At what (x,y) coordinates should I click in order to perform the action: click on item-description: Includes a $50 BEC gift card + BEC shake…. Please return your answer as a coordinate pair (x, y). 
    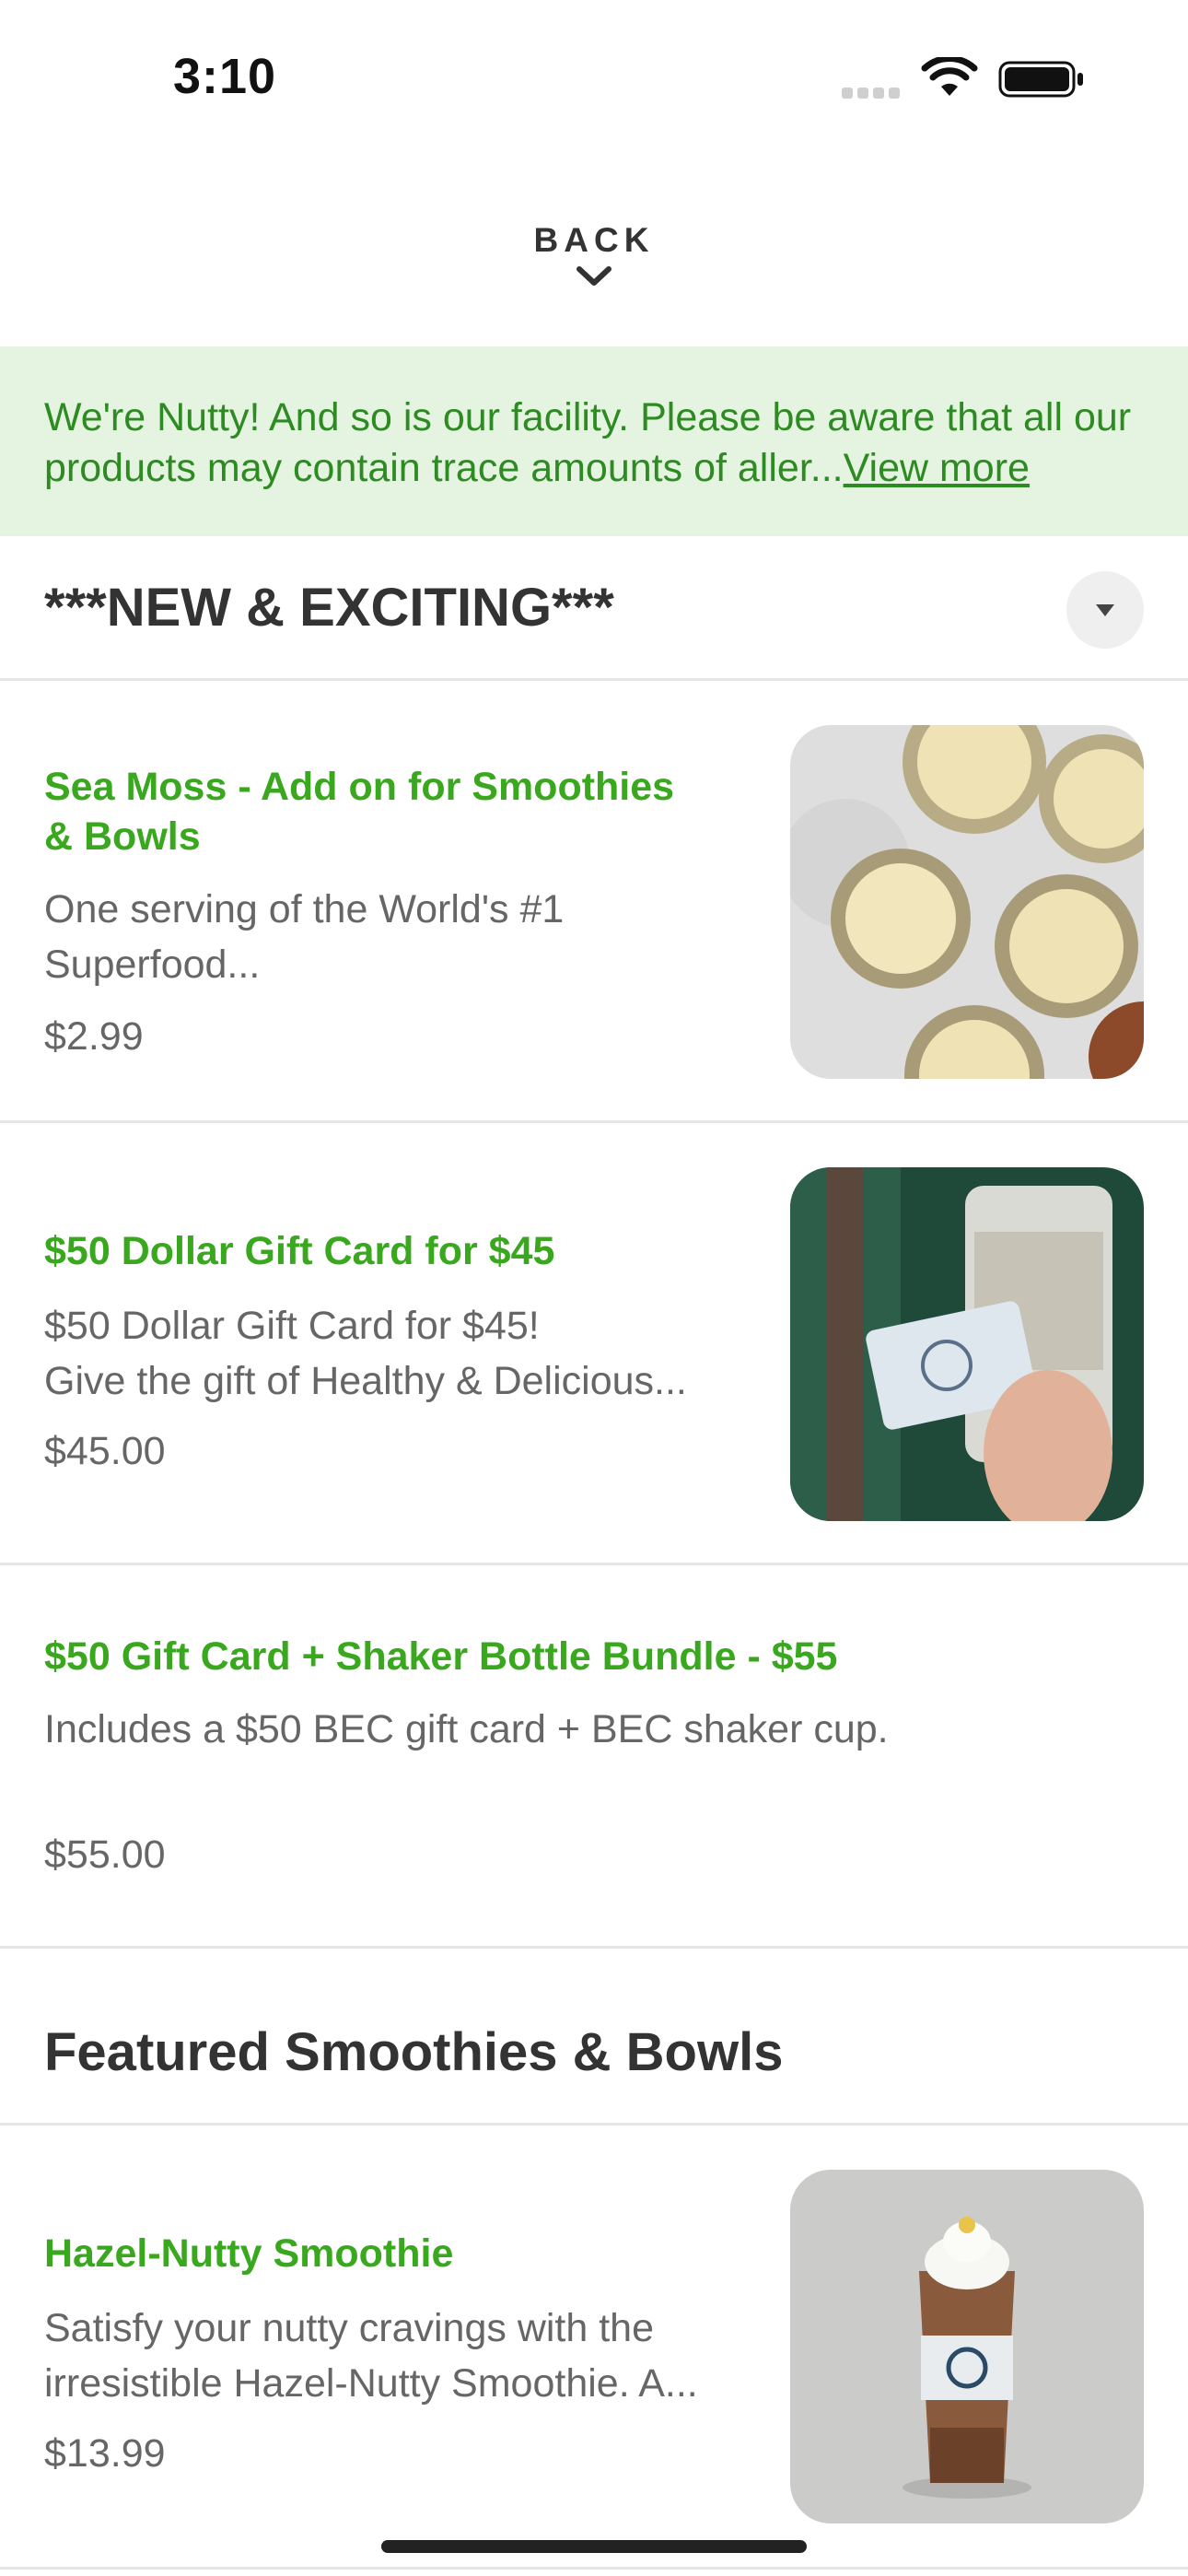
    Looking at the image, I should click on (466, 1729).